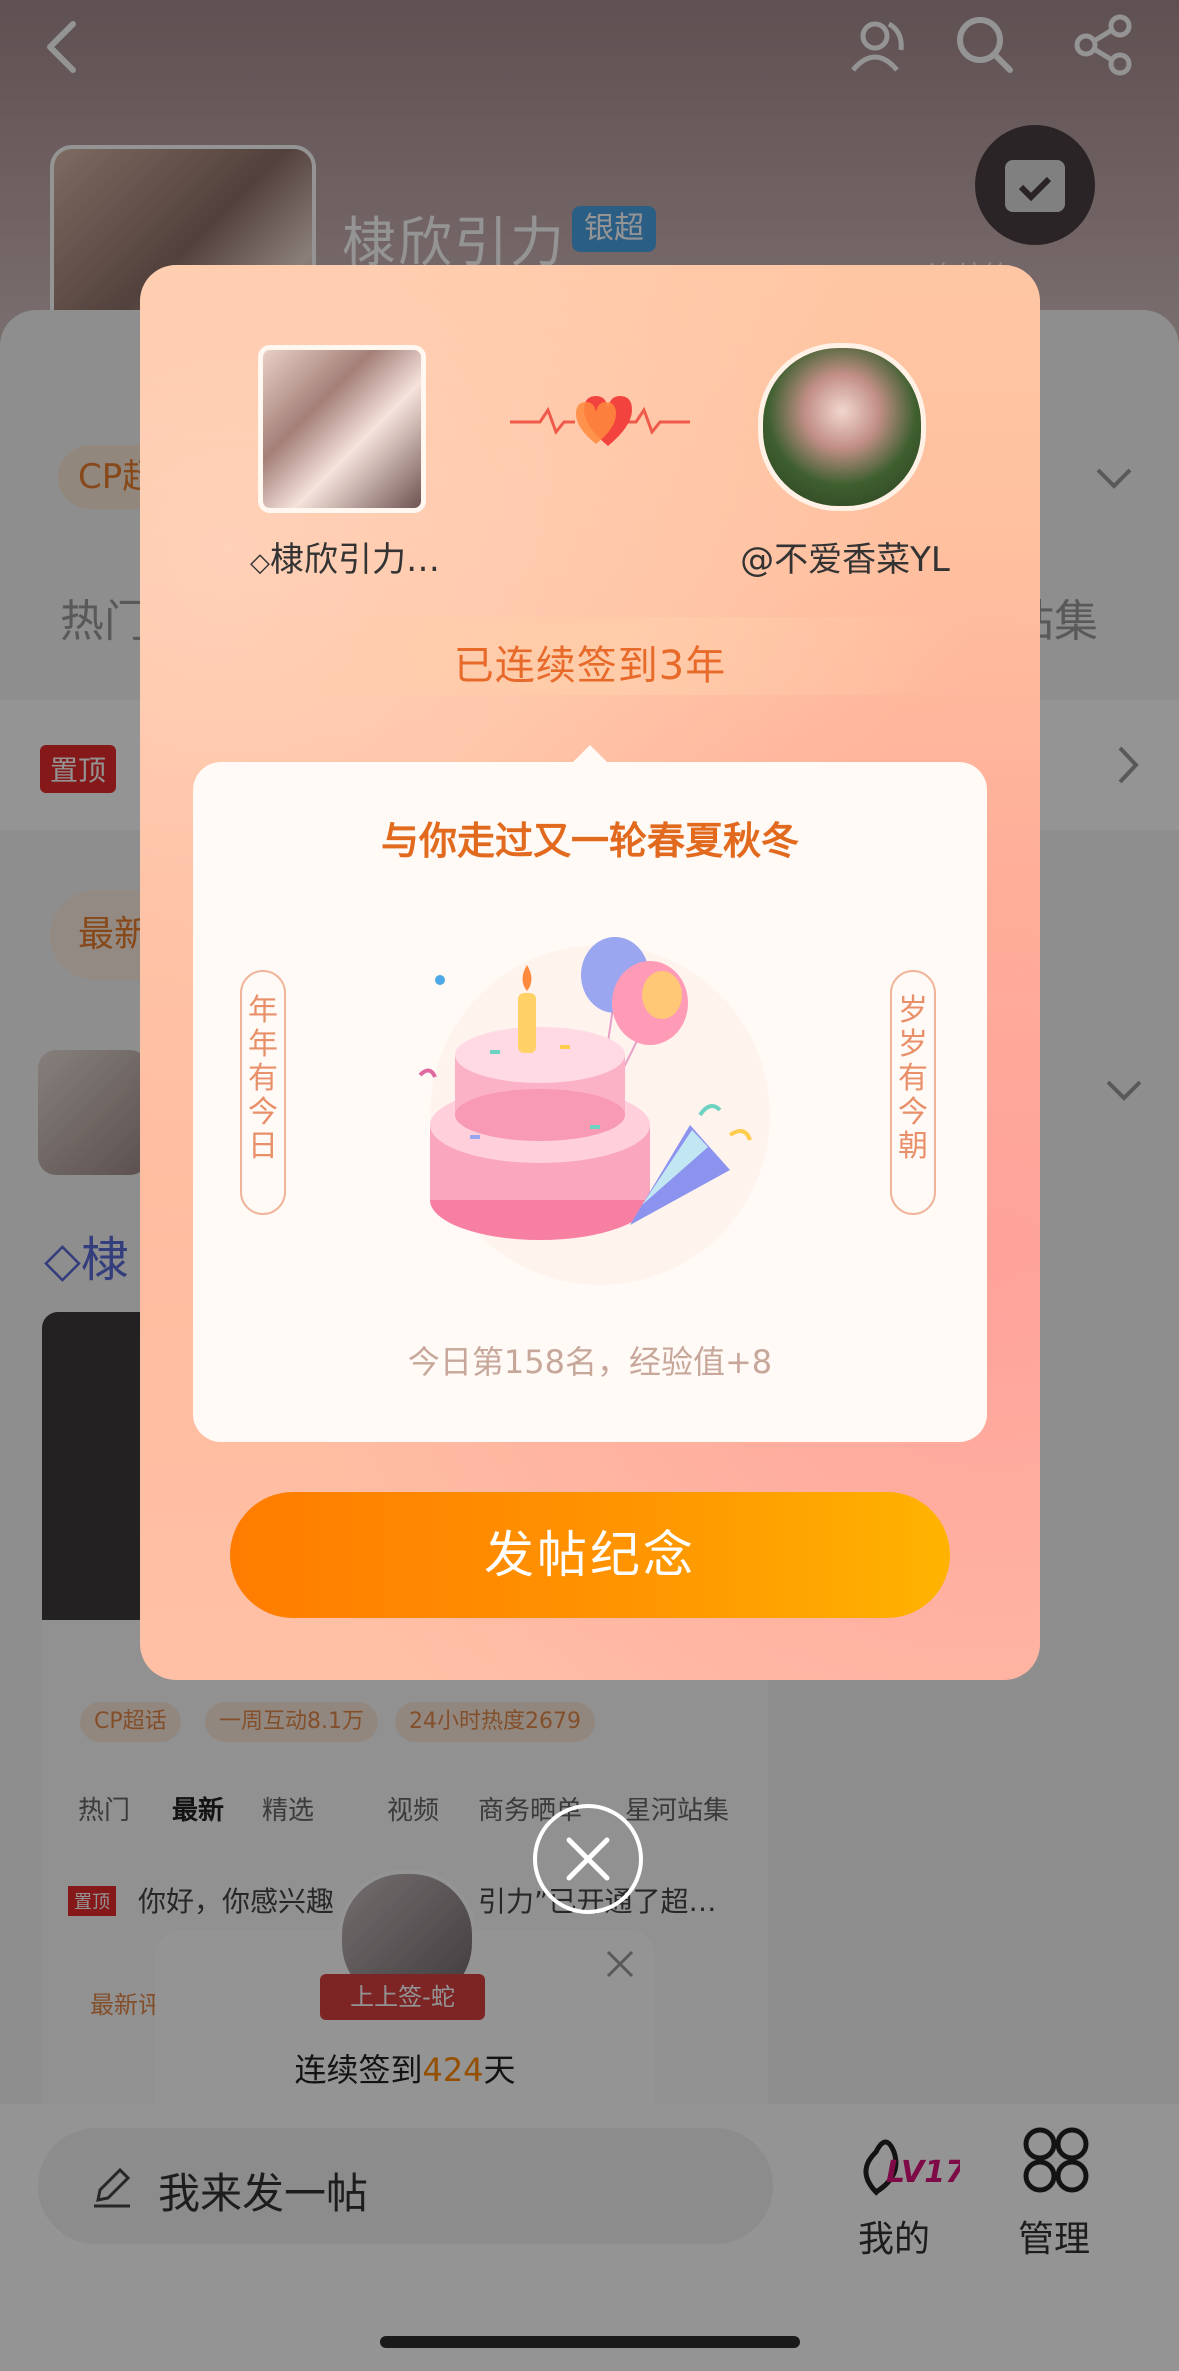 The image size is (1179, 2371). What do you see at coordinates (589, 841) in the screenshot?
I see `card-title: 与你走过又一轮春夏秋冬` at bounding box center [589, 841].